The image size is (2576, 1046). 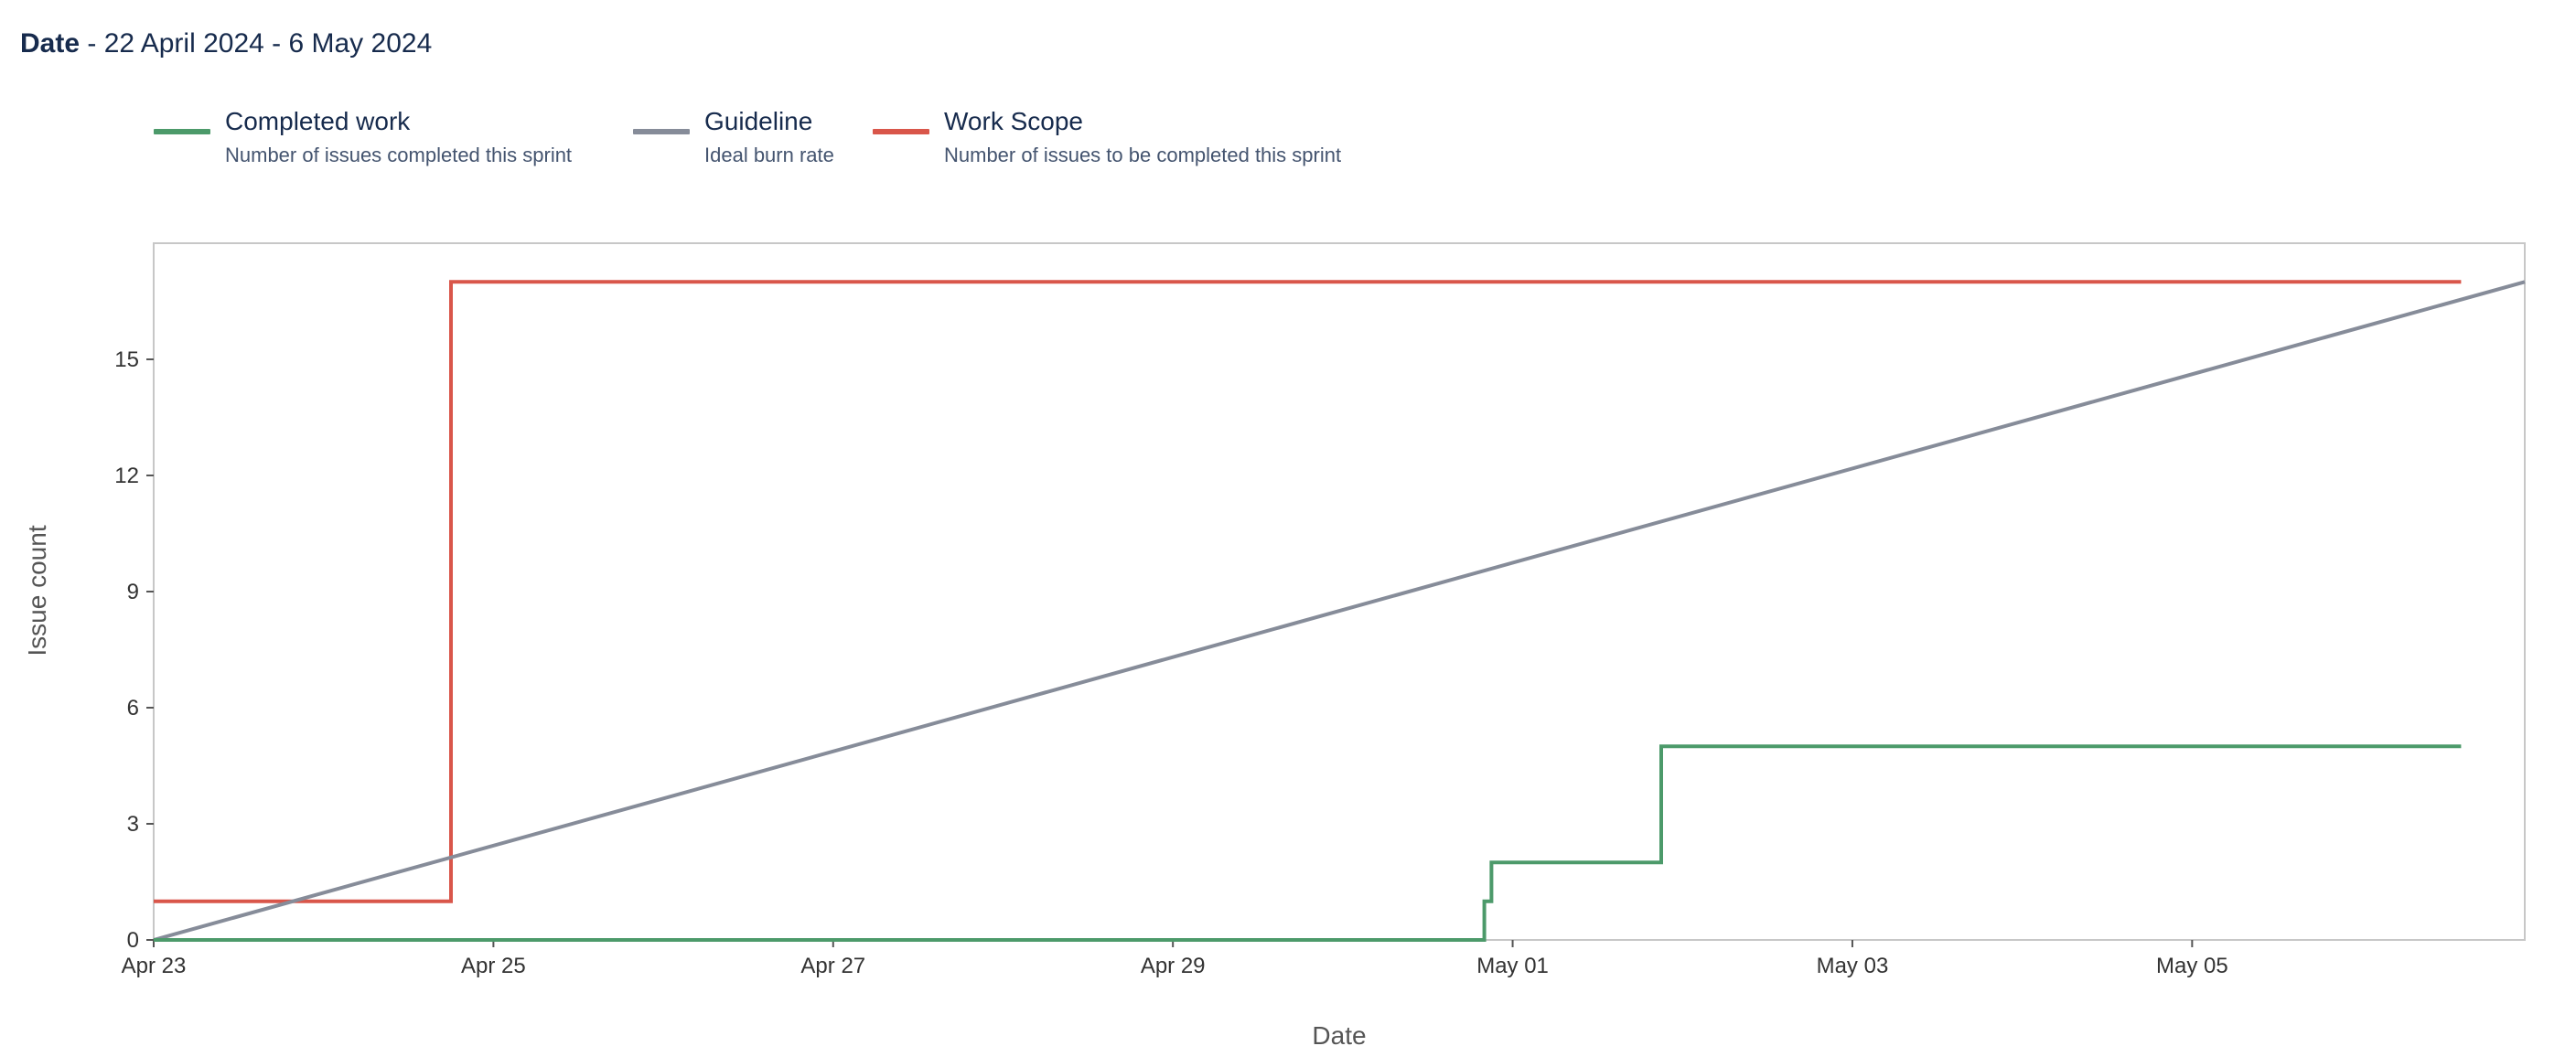 What do you see at coordinates (127, 476) in the screenshot?
I see `y-tick-label: 12` at bounding box center [127, 476].